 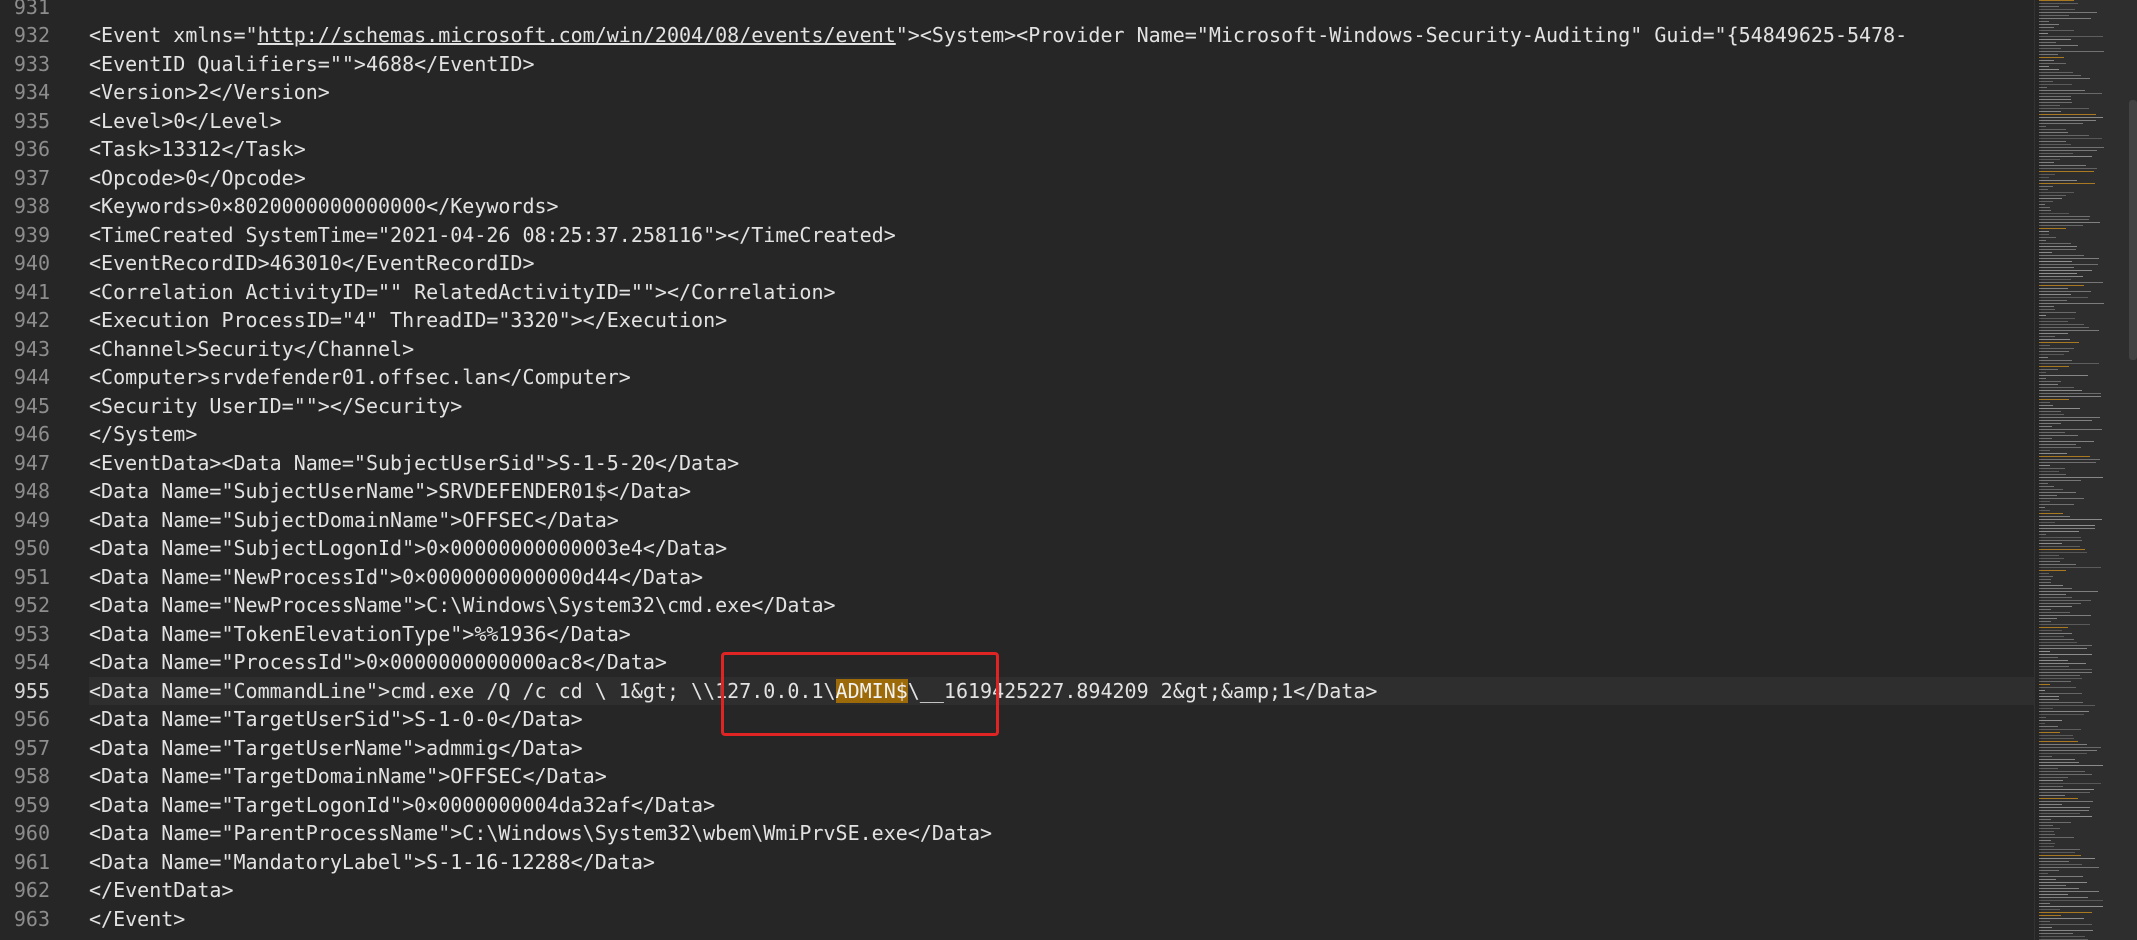 What do you see at coordinates (2133, 230) in the screenshot?
I see `vertical-scrollbar-thumb` at bounding box center [2133, 230].